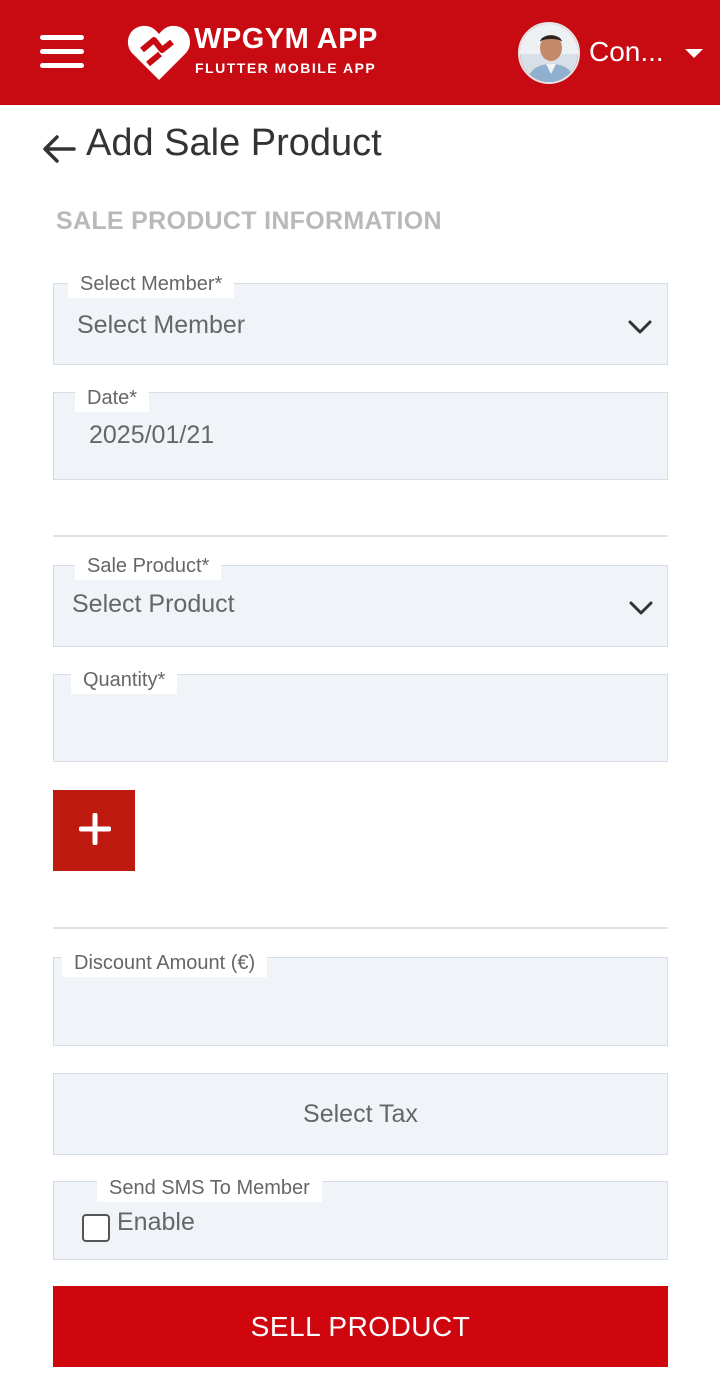 The width and height of the screenshot is (720, 1399). What do you see at coordinates (153, 604) in the screenshot?
I see `product-select-value: Select Product` at bounding box center [153, 604].